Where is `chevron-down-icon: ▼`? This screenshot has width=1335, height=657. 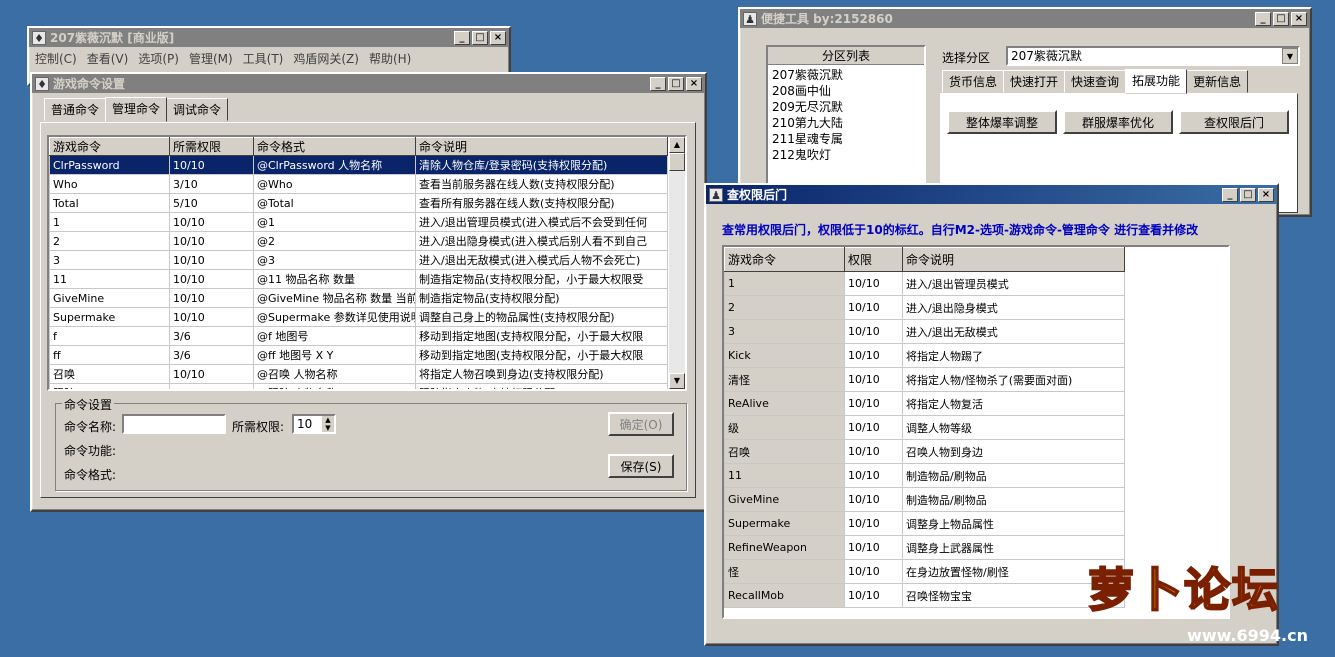 chevron-down-icon: ▼ is located at coordinates (1290, 56).